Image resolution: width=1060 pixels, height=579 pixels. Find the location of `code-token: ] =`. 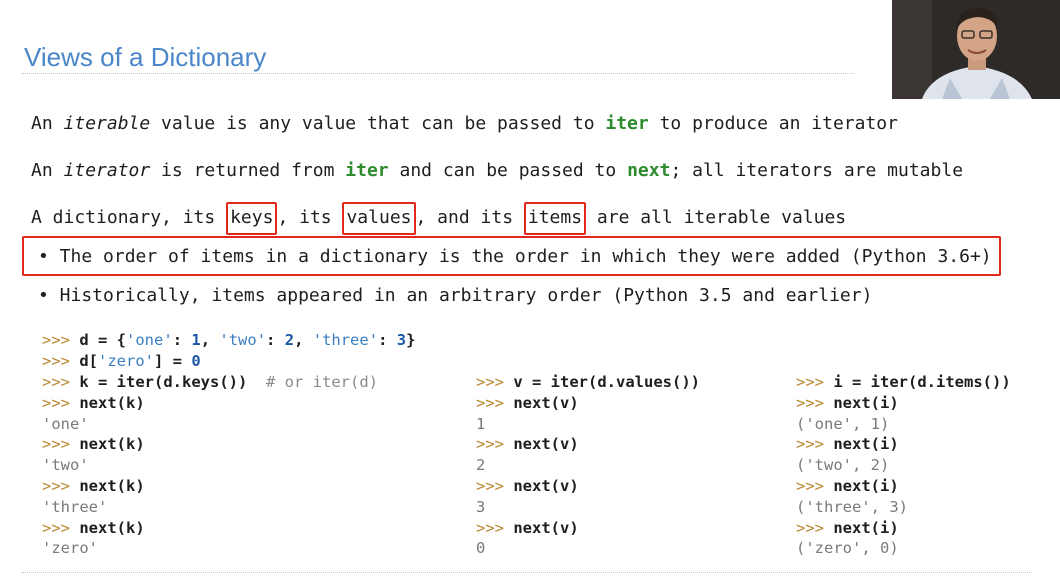

code-token: ] = is located at coordinates (173, 361).